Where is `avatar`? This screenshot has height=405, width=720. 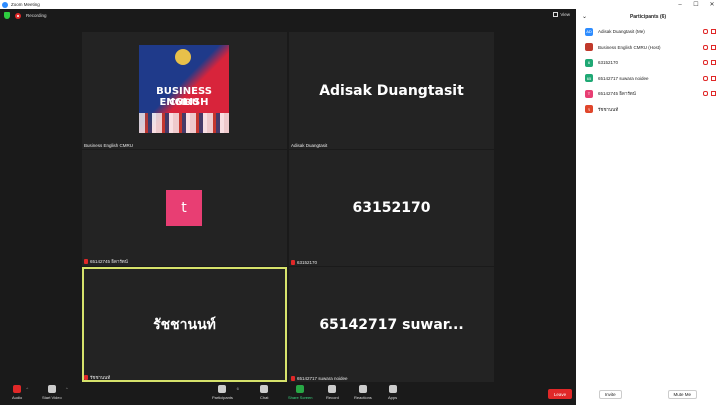
avatar is located at coordinates (589, 47).